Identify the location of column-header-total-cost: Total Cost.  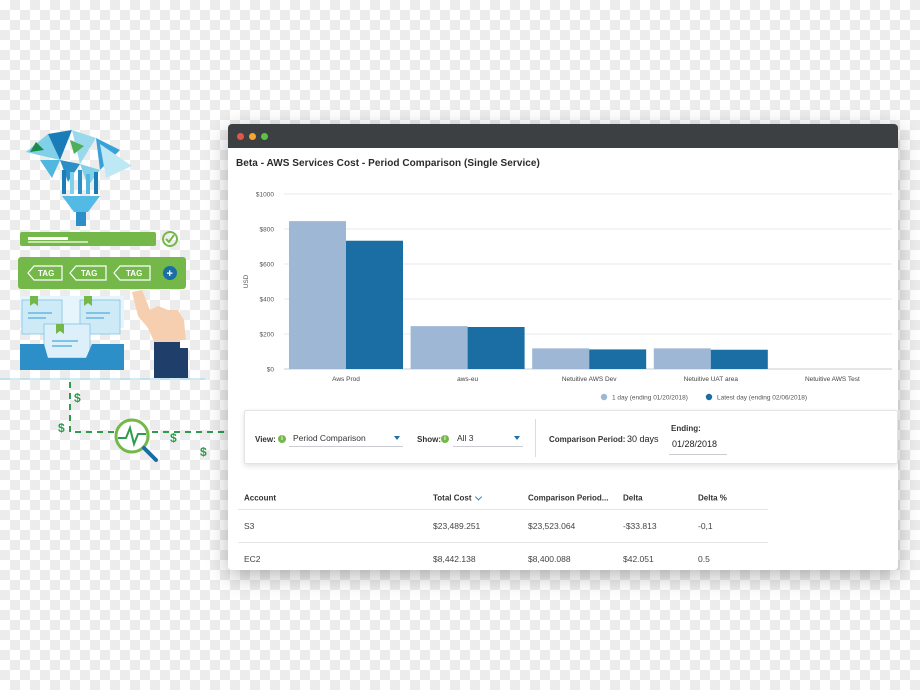
(457, 497).